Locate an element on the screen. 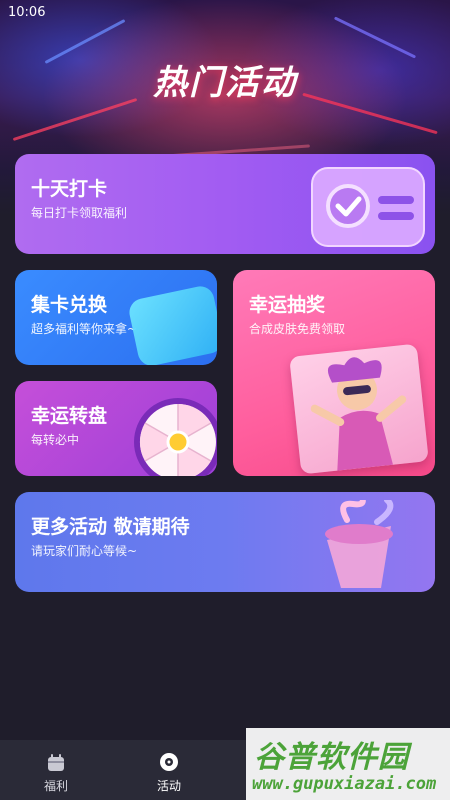 The width and height of the screenshot is (450, 800). status-bar-time: 10:06 is located at coordinates (27, 12).